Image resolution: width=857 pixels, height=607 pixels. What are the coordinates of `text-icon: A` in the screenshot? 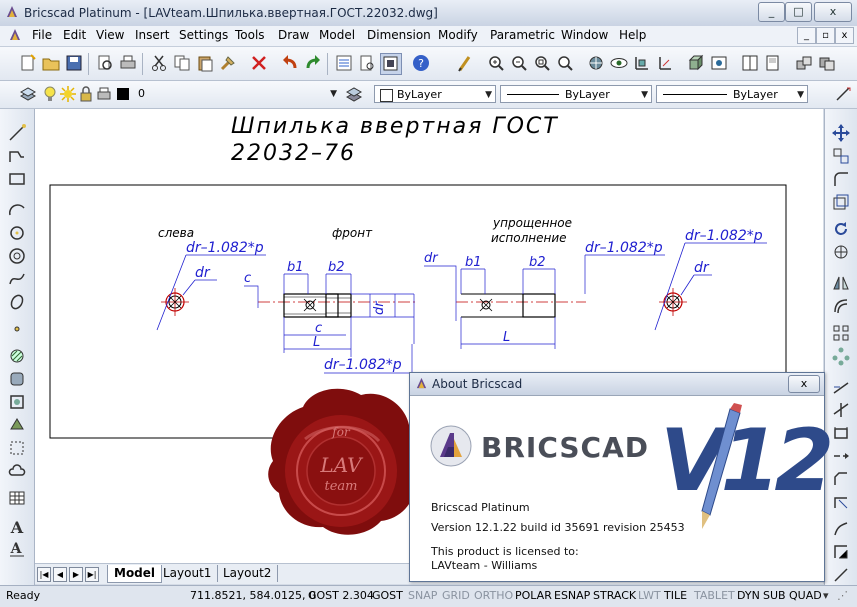 It's located at (17, 527).